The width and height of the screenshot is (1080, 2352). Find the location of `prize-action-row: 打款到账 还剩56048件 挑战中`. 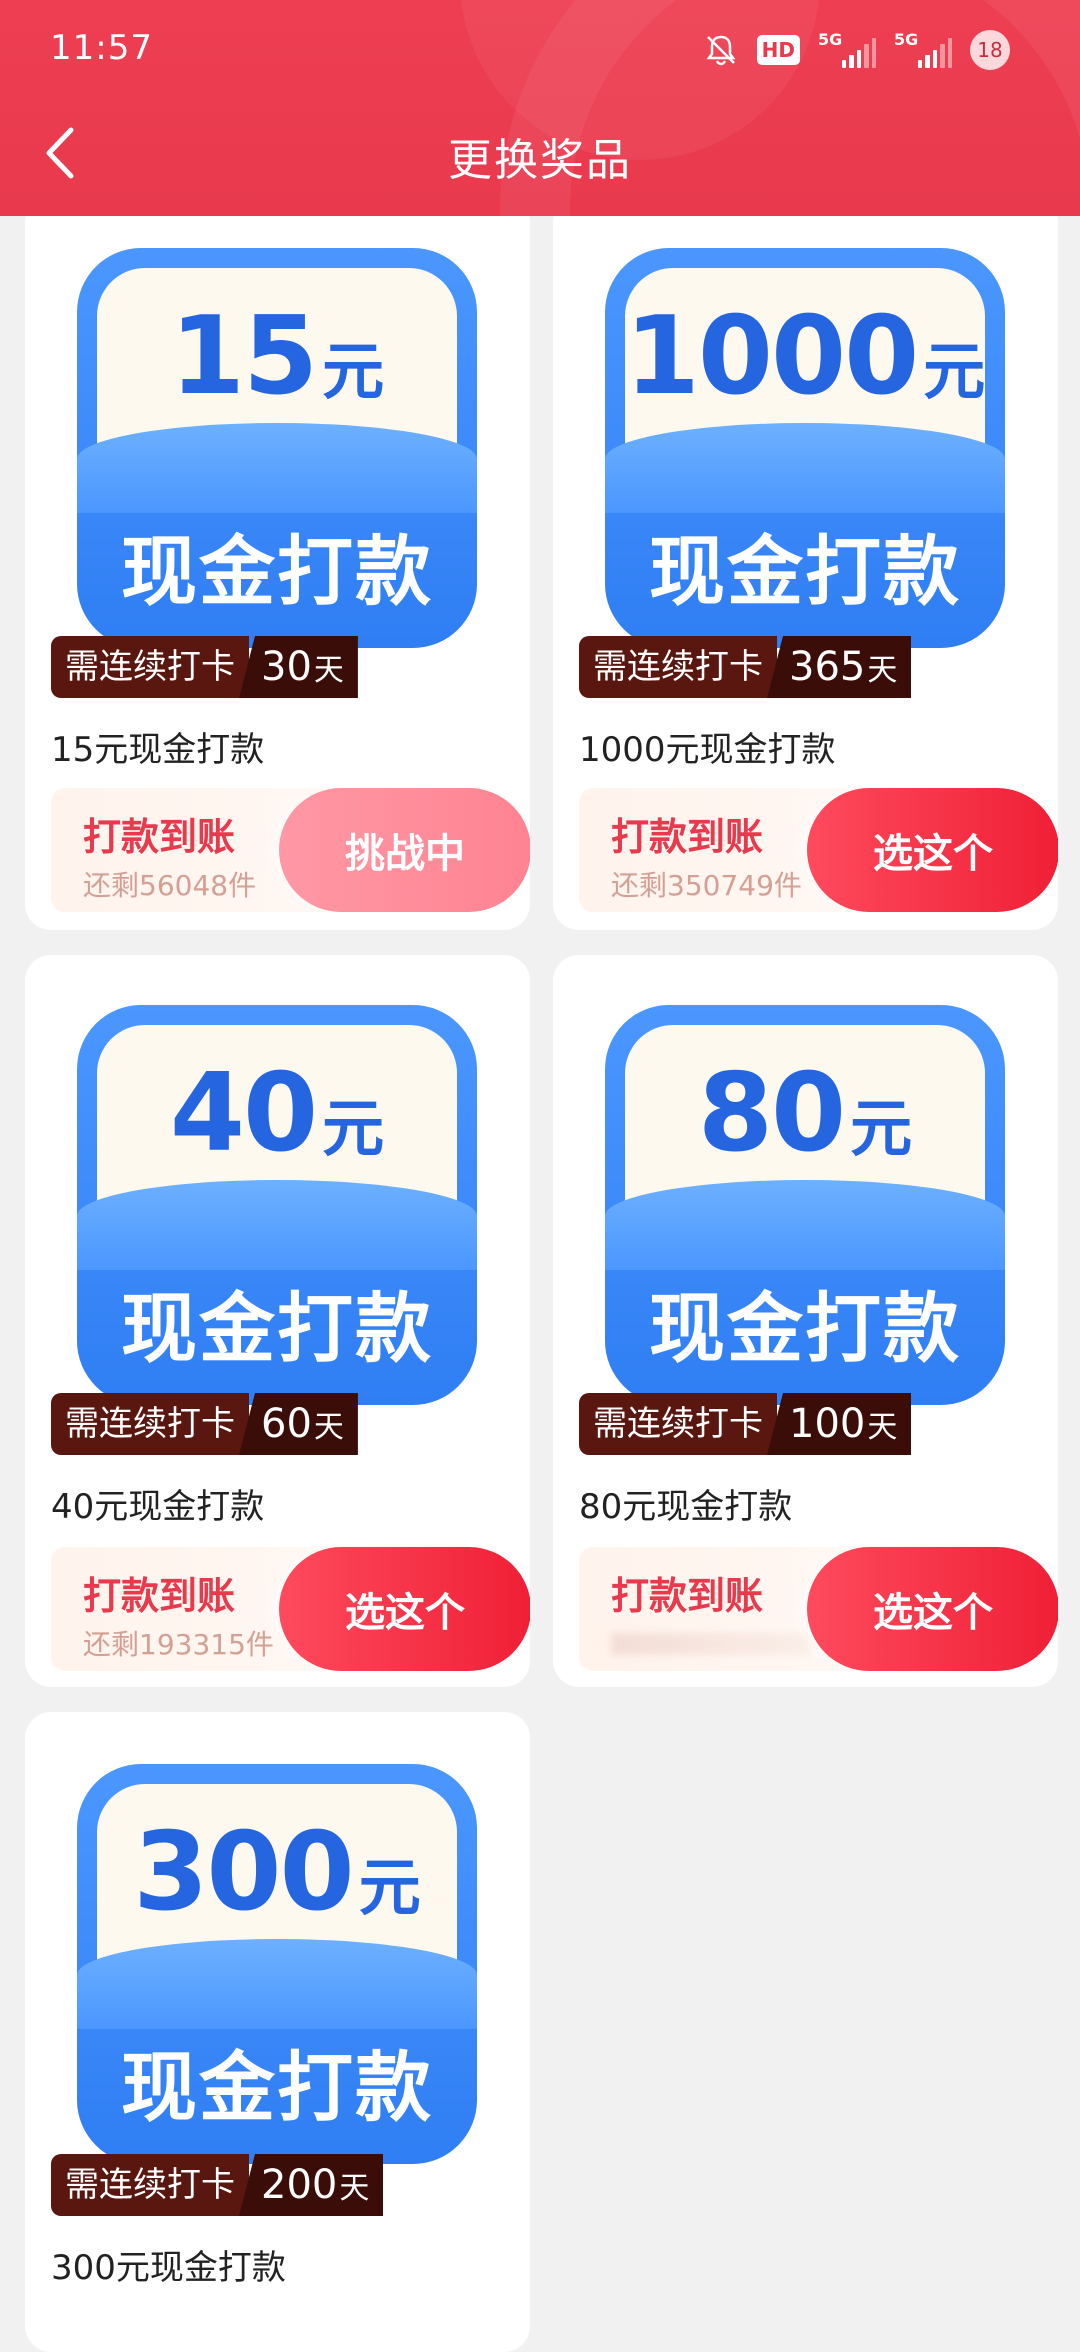

prize-action-row: 打款到账 还剩56048件 挑战中 is located at coordinates (290, 850).